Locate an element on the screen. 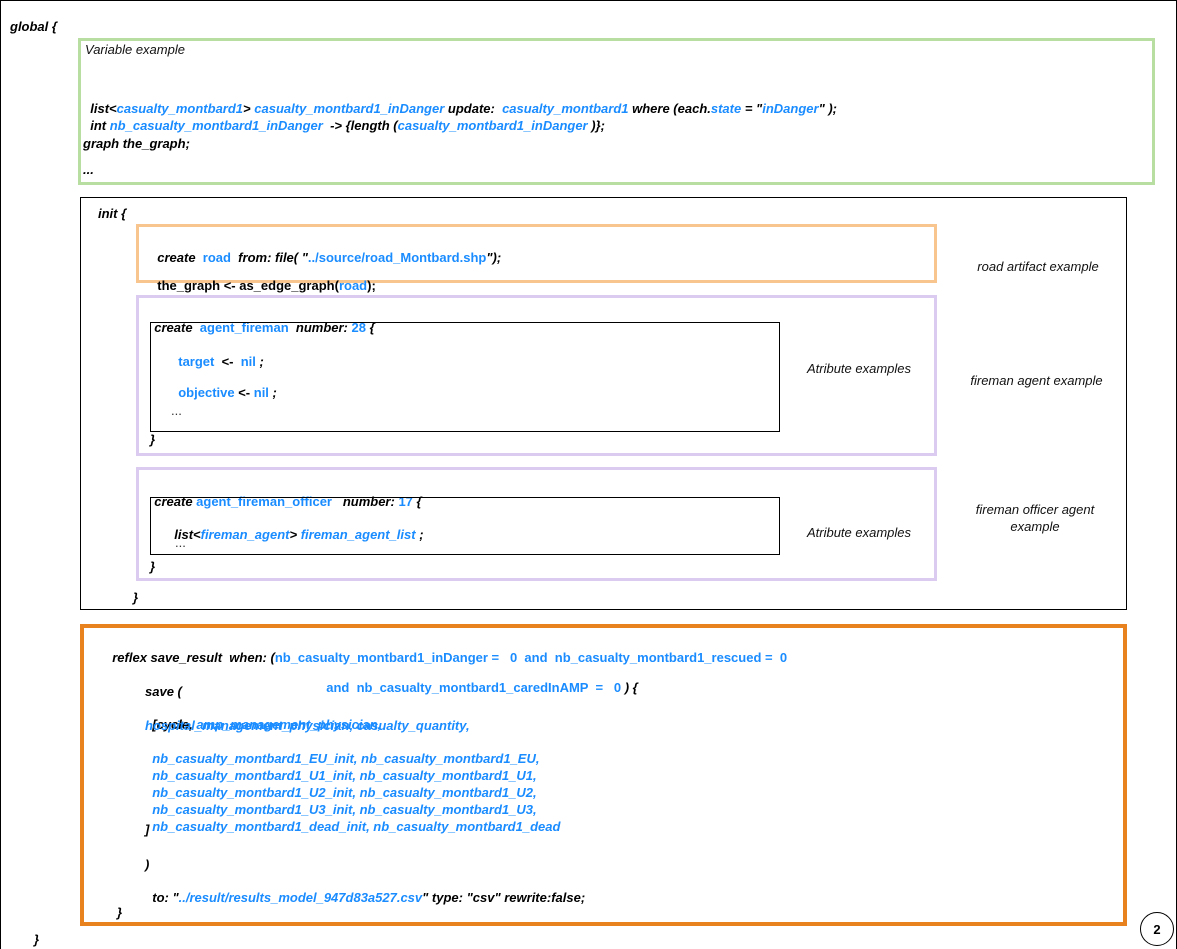 The image size is (1177, 949). global-open: global { is located at coordinates (33, 26).